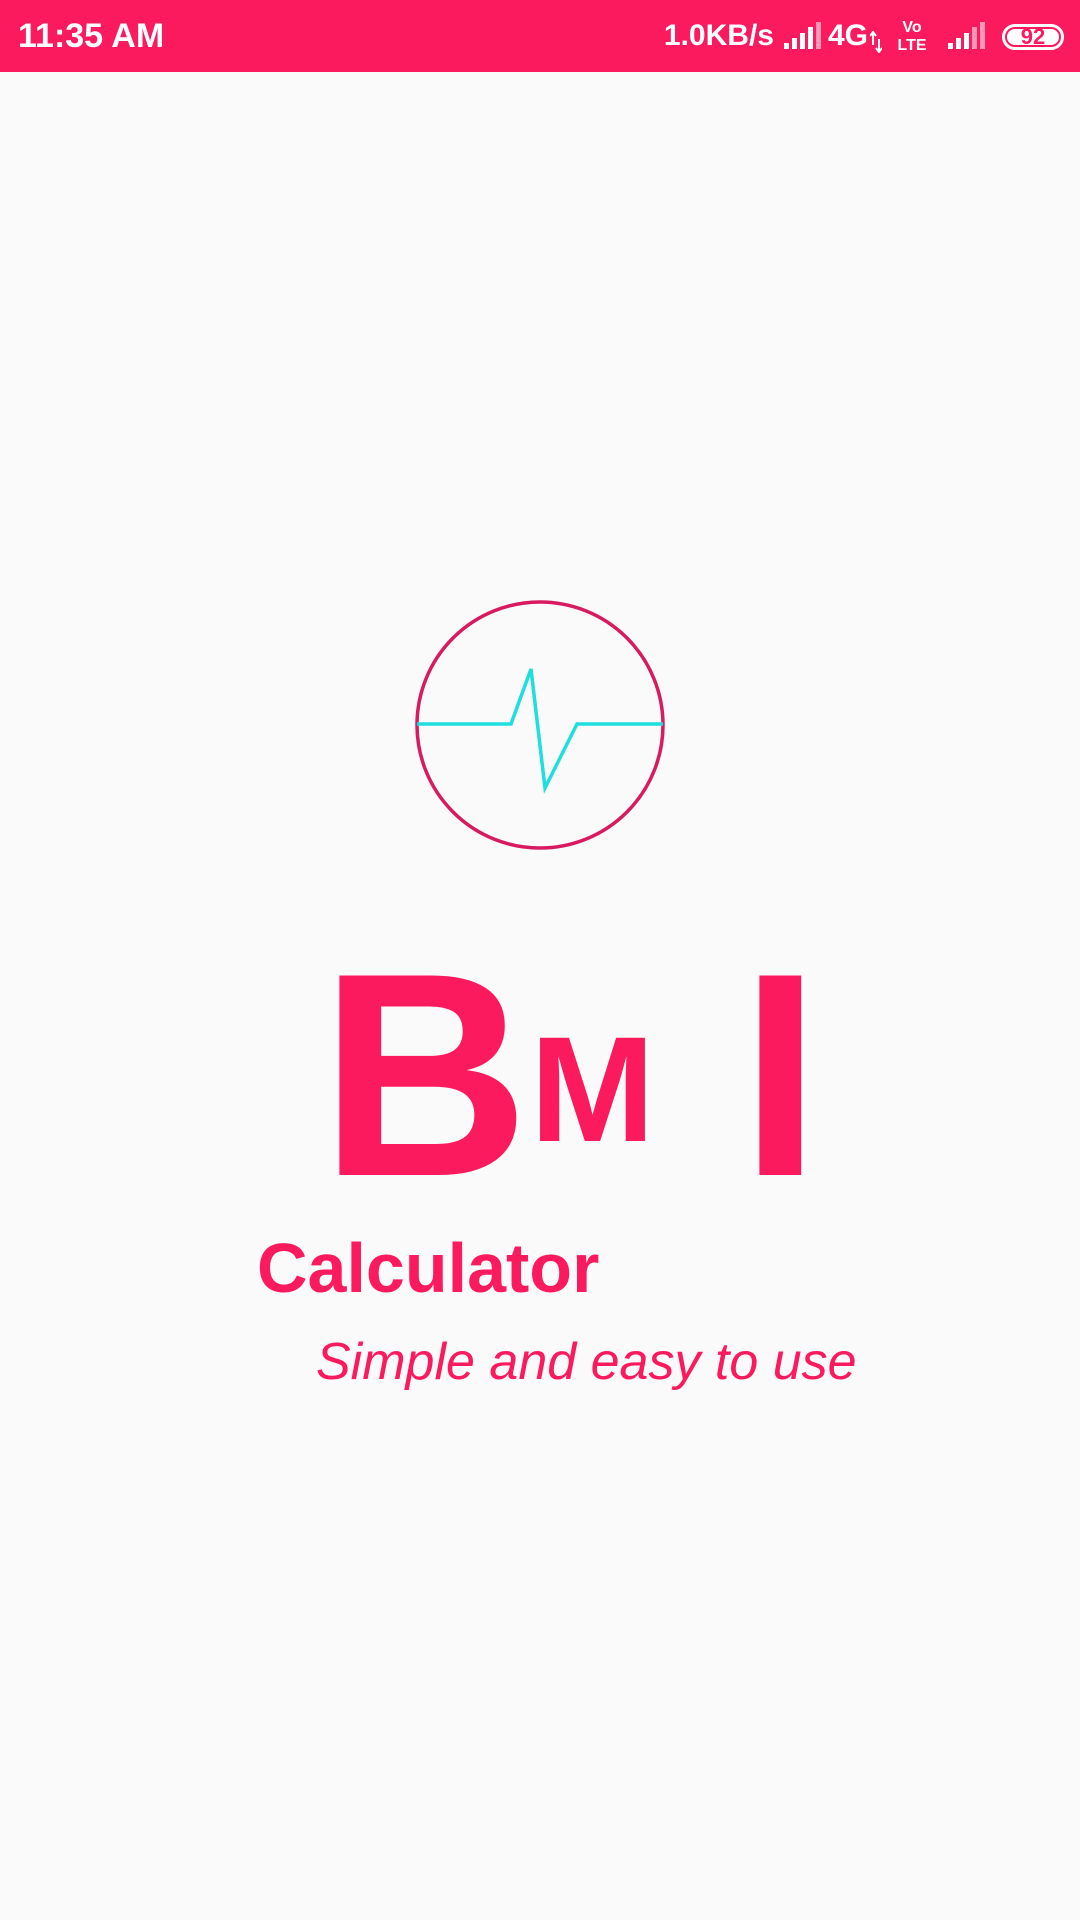 Image resolution: width=1080 pixels, height=1920 pixels. What do you see at coordinates (425, 1075) in the screenshot?
I see `title-letter-b: B` at bounding box center [425, 1075].